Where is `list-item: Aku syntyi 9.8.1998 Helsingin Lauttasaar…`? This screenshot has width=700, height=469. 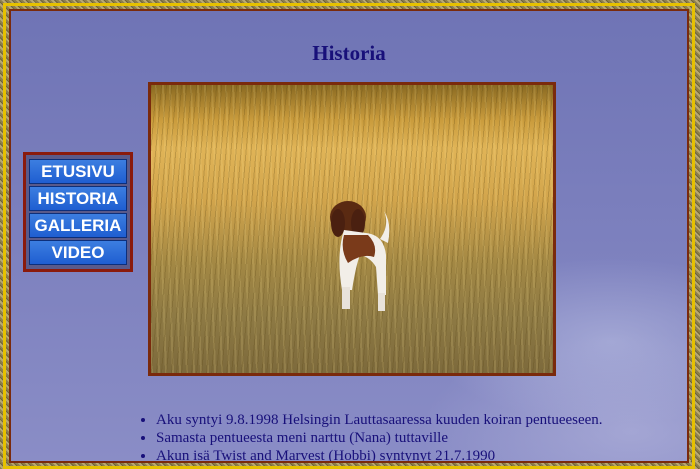 list-item: Aku syntyi 9.8.1998 Helsingin Lauttasaar… is located at coordinates (379, 420).